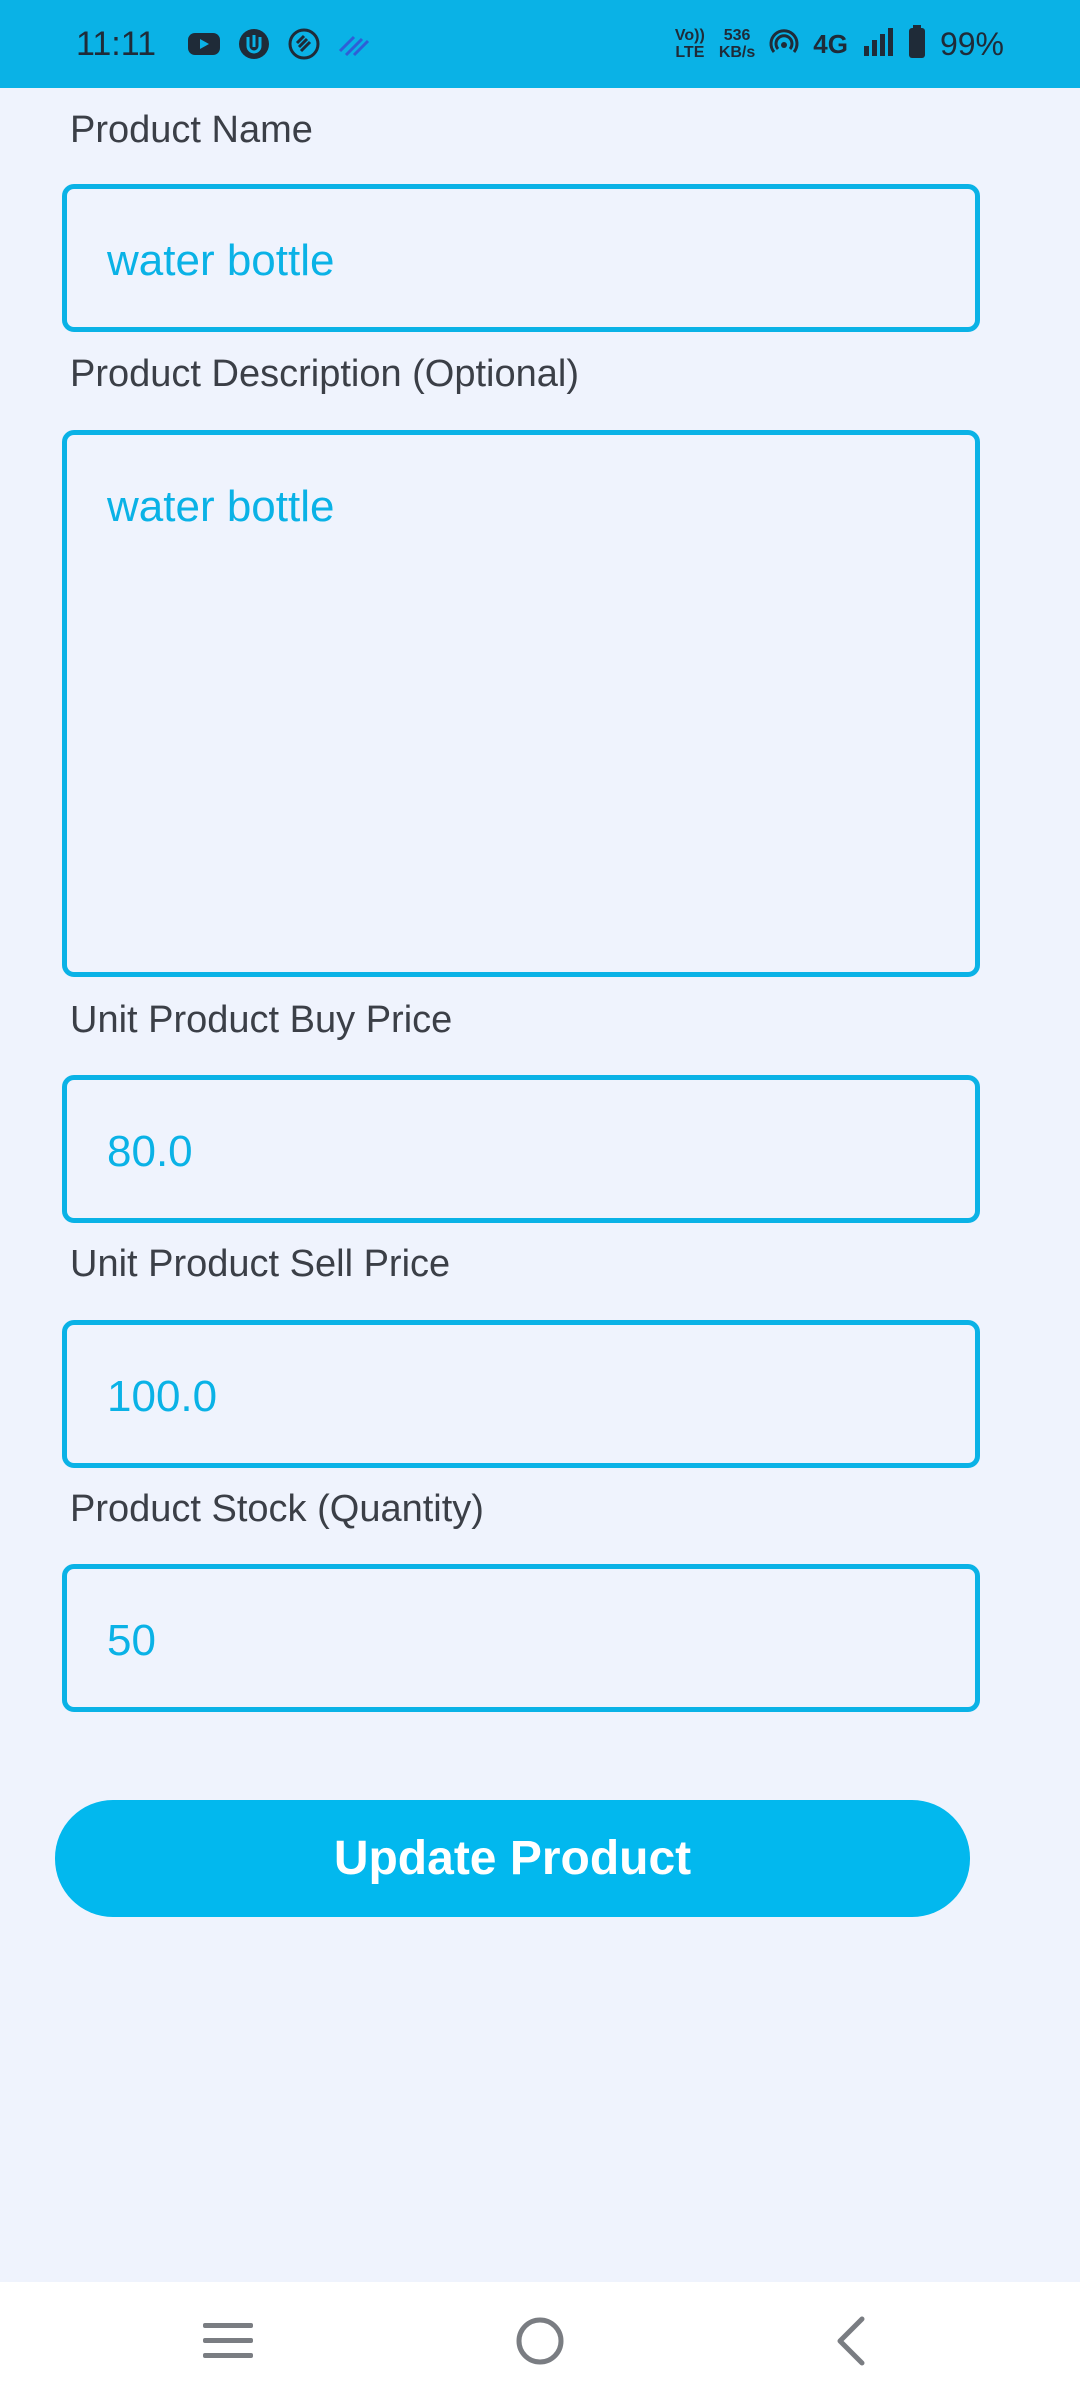 The image size is (1080, 2400). I want to click on navigation-bar, so click(540, 2341).